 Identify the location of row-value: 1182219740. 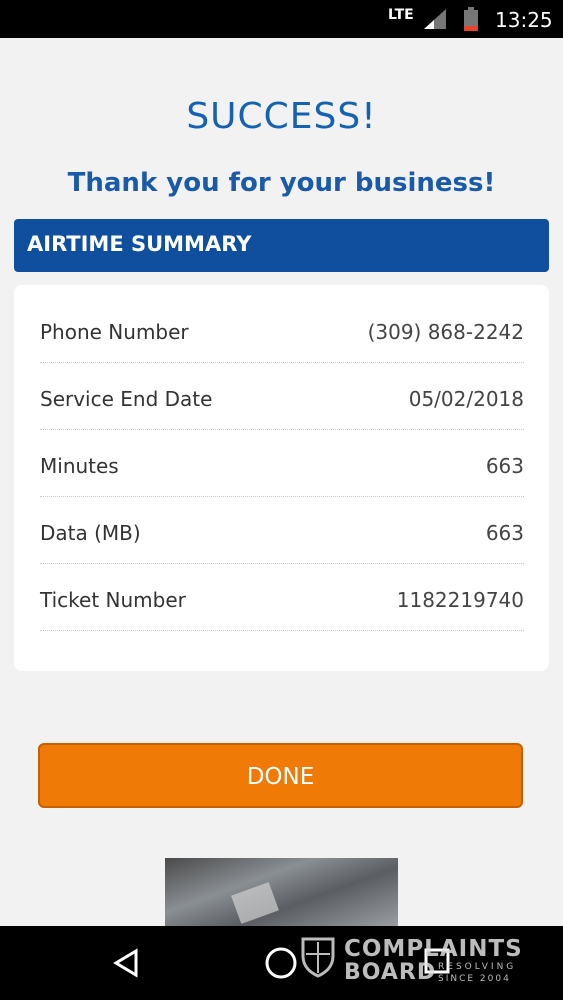
(460, 600).